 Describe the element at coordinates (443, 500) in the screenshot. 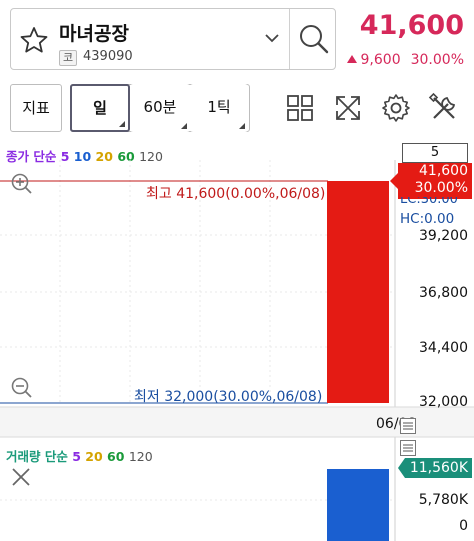

I see `volume-tick-label: 5,780K` at that location.